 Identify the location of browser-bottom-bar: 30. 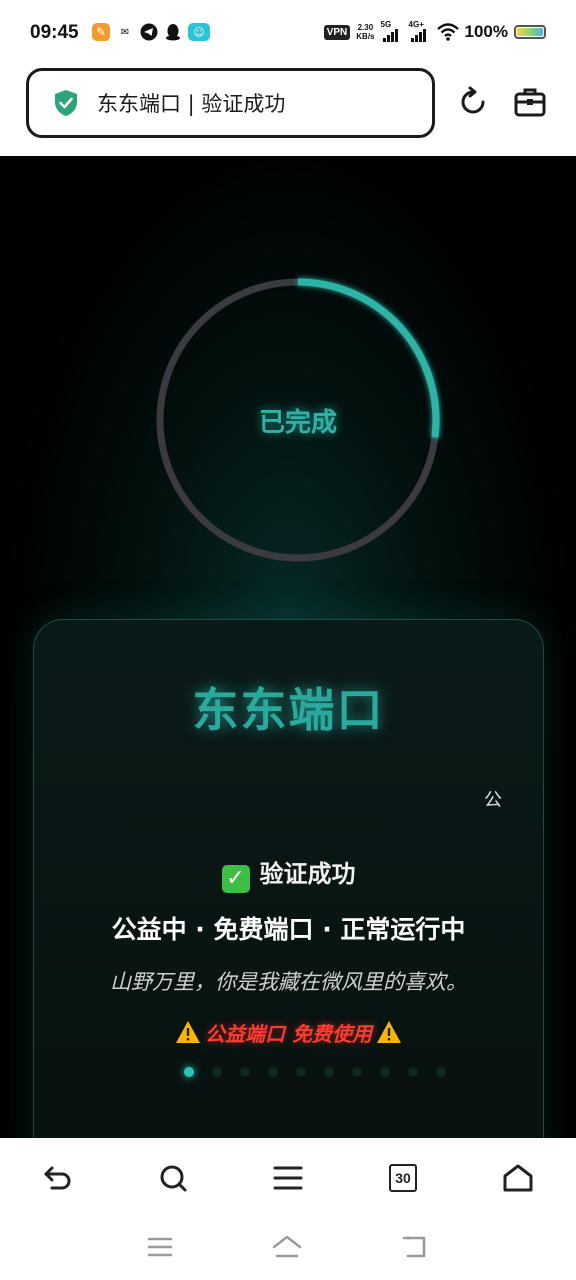
(288, 1177).